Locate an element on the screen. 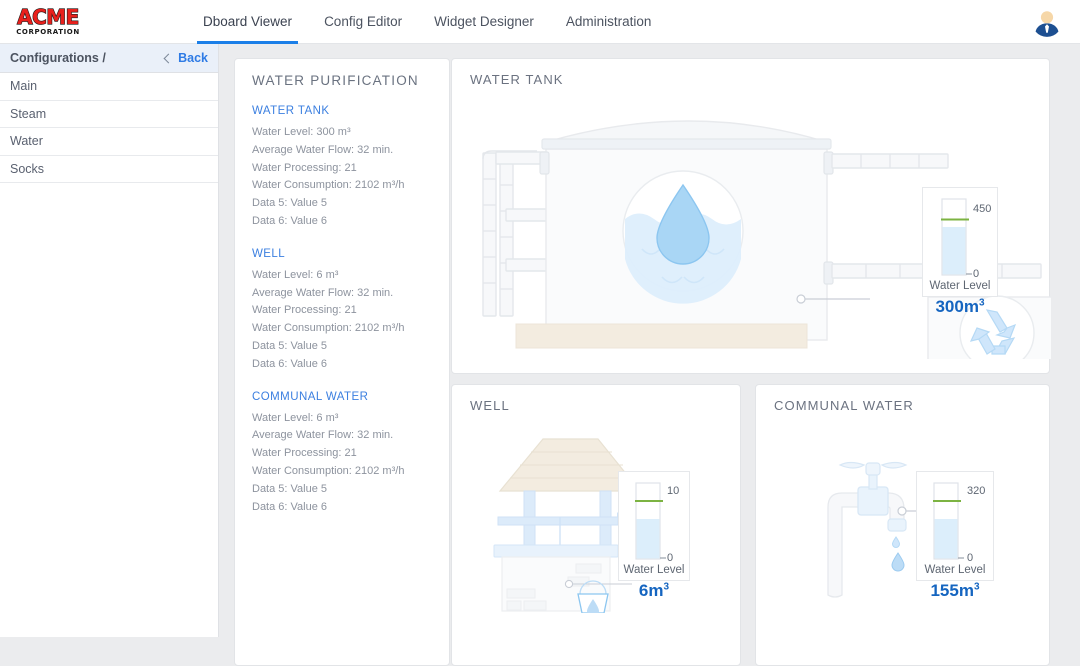 The height and width of the screenshot is (666, 1080). gauge-max-tick-label: 320 is located at coordinates (976, 491).